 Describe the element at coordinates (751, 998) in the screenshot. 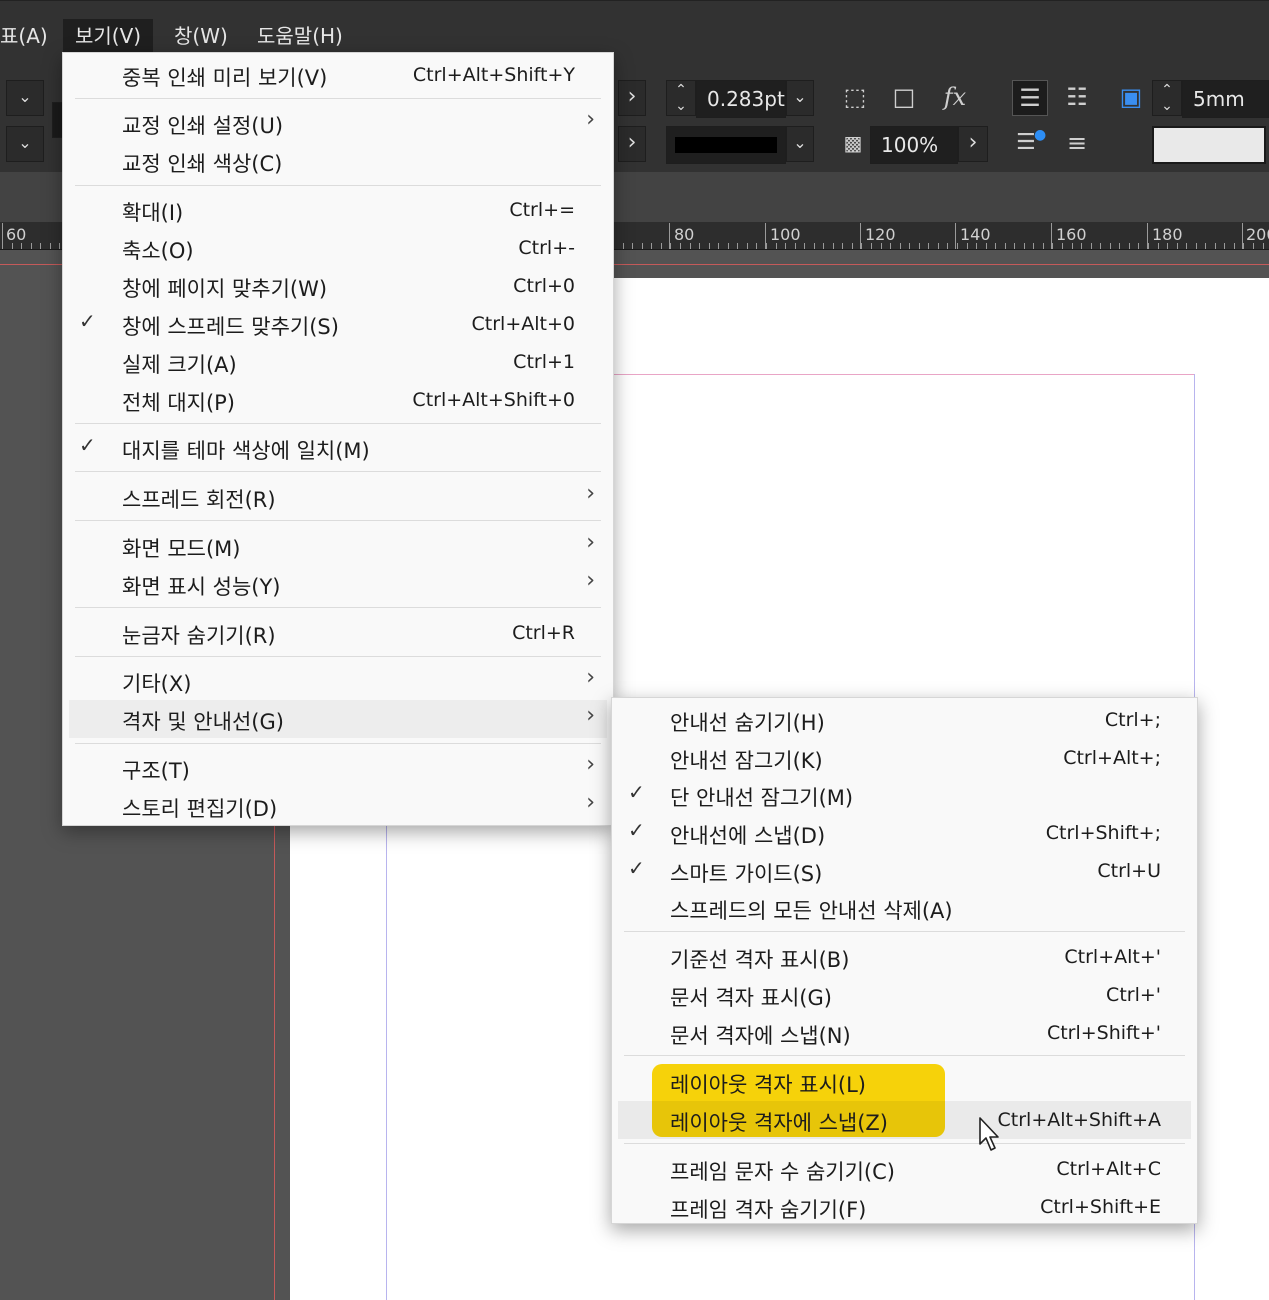

I see `menu-item-label: 문서 격자 표시(G)` at that location.